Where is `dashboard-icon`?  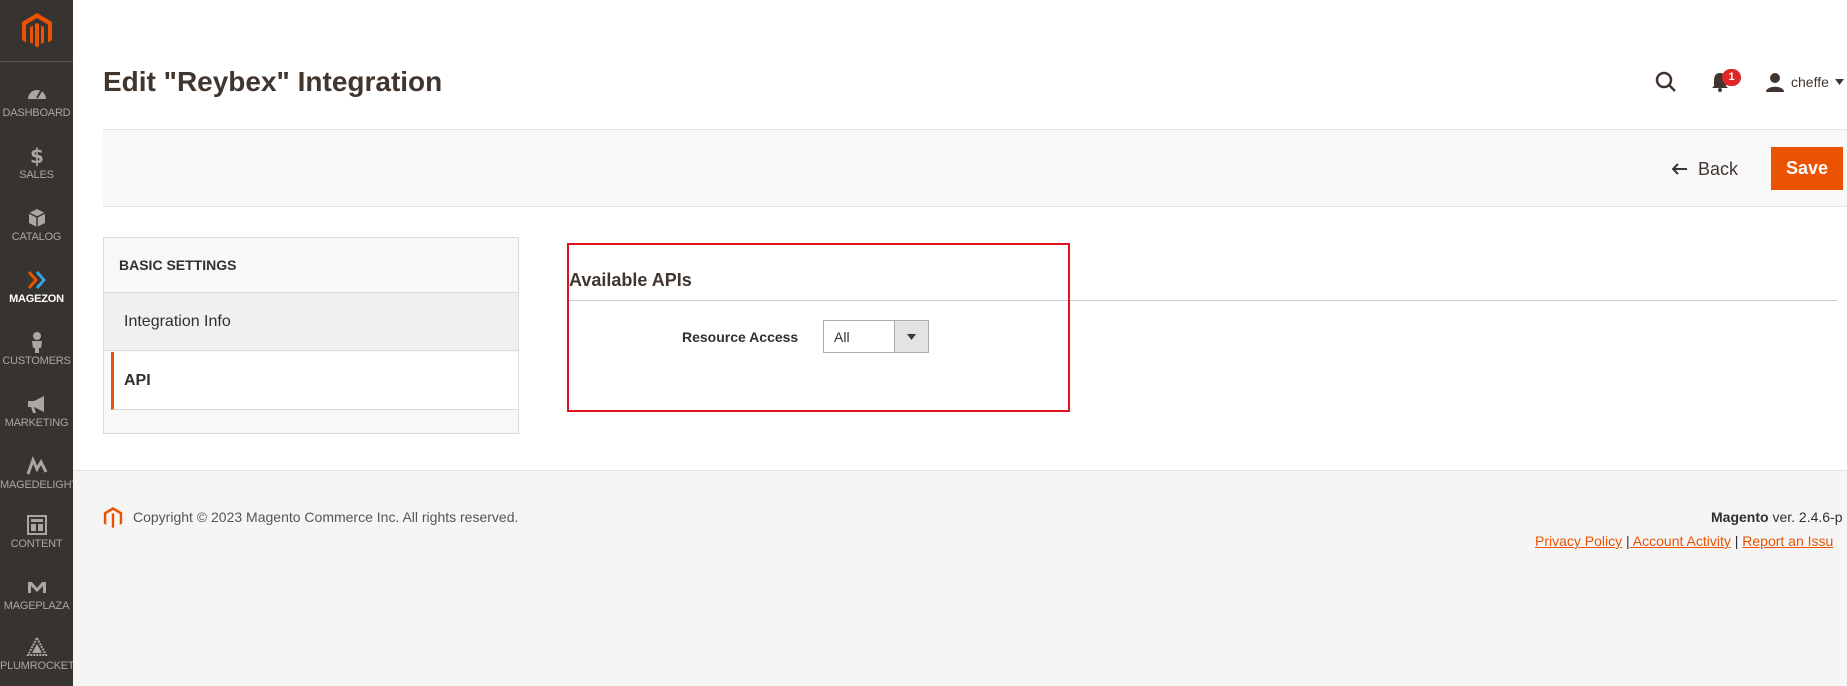 dashboard-icon is located at coordinates (36, 94).